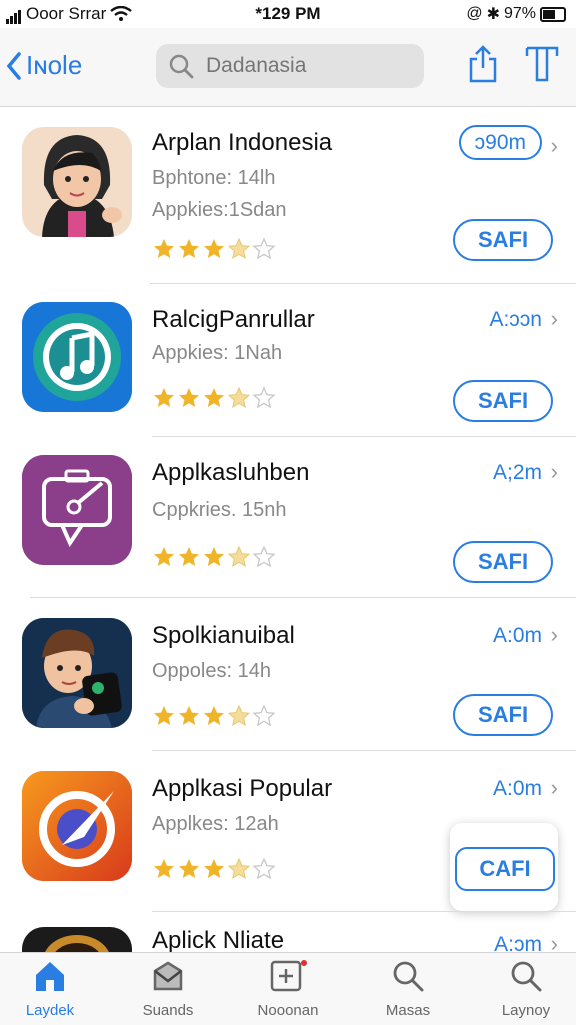  Describe the element at coordinates (483, 64) in the screenshot. I see `share-icon` at that location.